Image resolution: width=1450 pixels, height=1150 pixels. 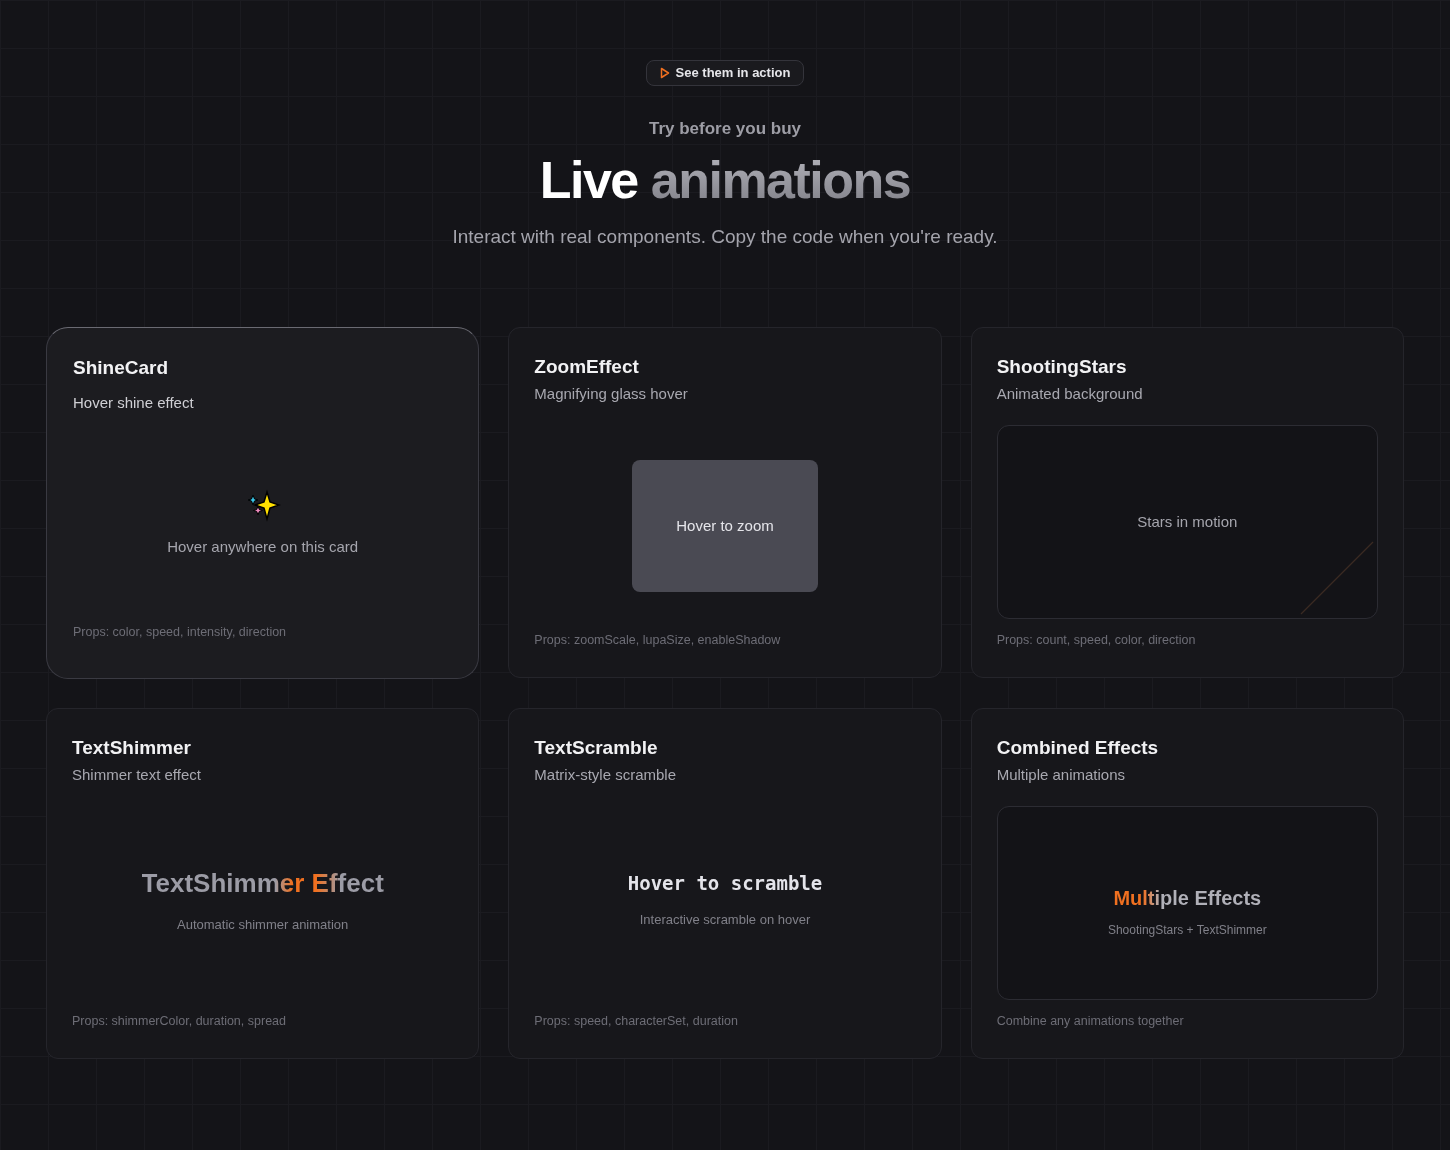 What do you see at coordinates (1070, 393) in the screenshot?
I see `card-subtitle: Animated background` at bounding box center [1070, 393].